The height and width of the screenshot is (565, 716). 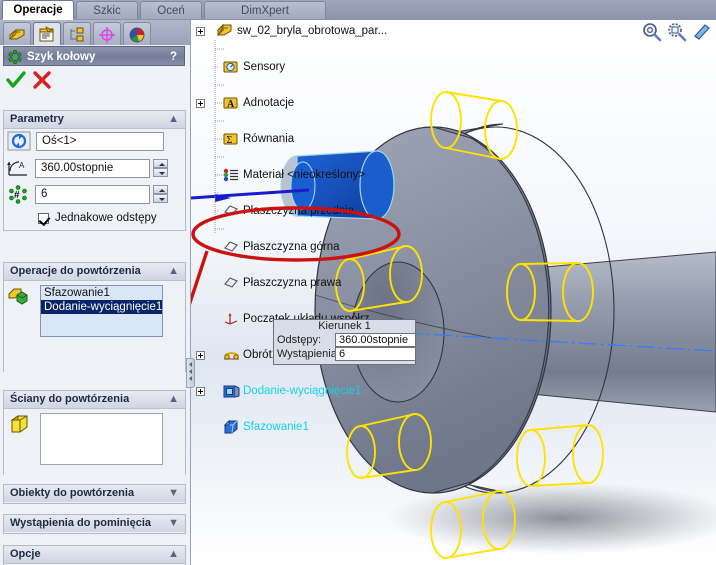 I want to click on angle-input: 360.00stopnie, so click(x=92, y=168).